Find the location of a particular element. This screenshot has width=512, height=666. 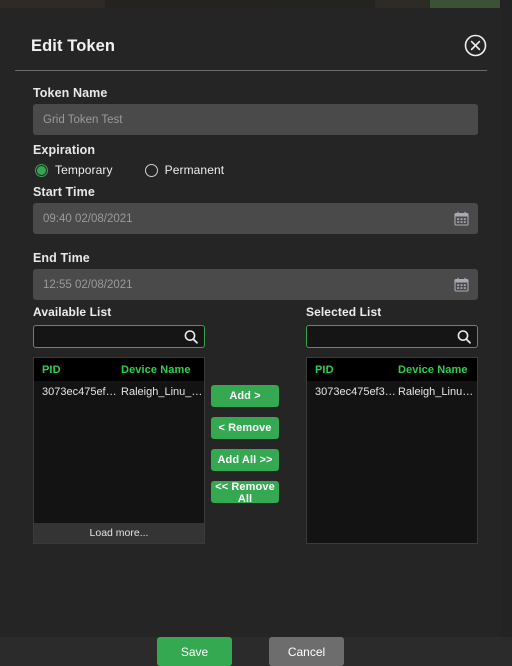

radio-temporary-indicator is located at coordinates (41, 170).